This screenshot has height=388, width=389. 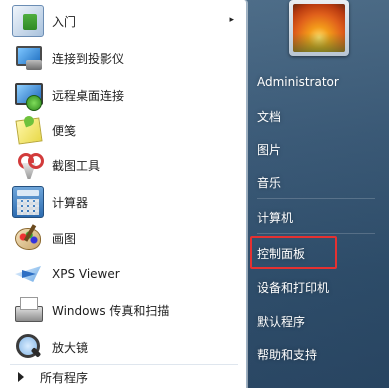 I want to click on program-snipping-tool: 截图工具, so click(x=124, y=165).